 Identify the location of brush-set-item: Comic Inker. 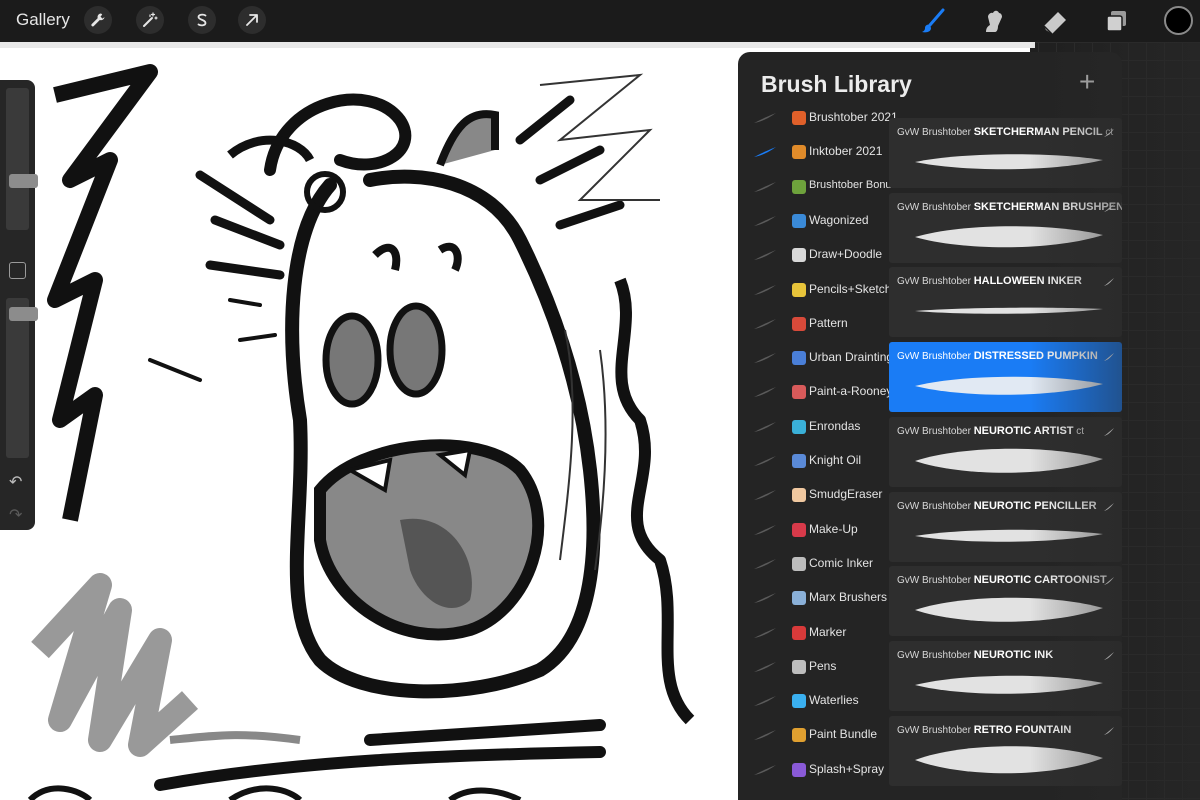
(813, 565).